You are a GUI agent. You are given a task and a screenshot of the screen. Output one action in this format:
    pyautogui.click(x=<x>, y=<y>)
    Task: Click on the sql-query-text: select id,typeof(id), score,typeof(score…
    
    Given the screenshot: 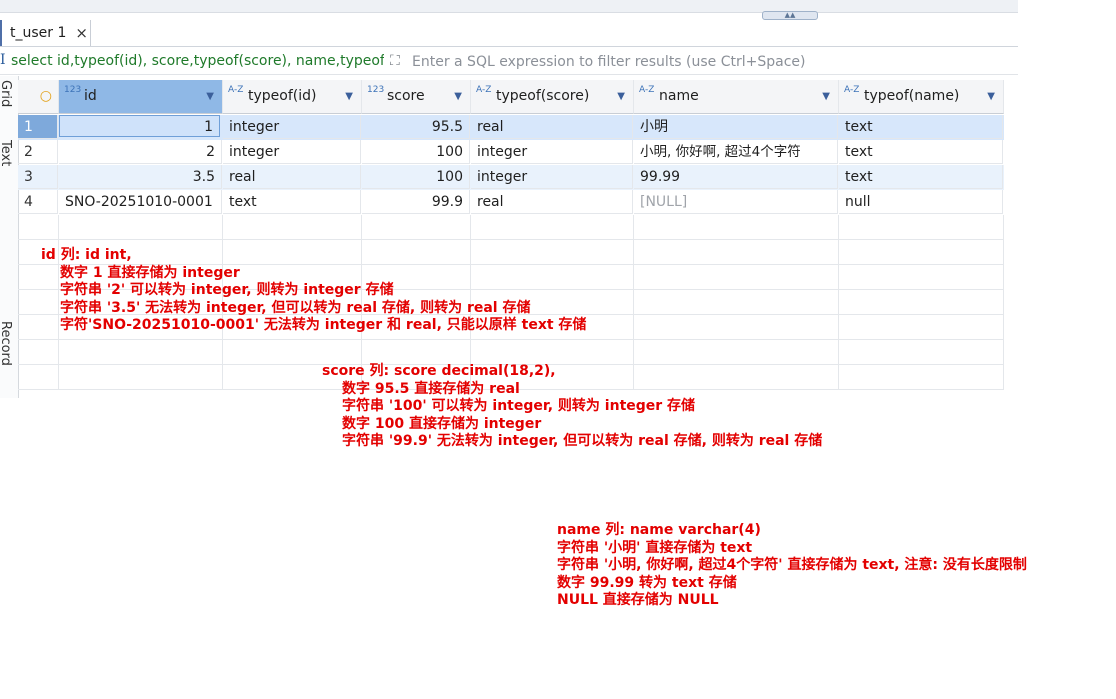 What is the action you would take?
    pyautogui.click(x=197, y=61)
    